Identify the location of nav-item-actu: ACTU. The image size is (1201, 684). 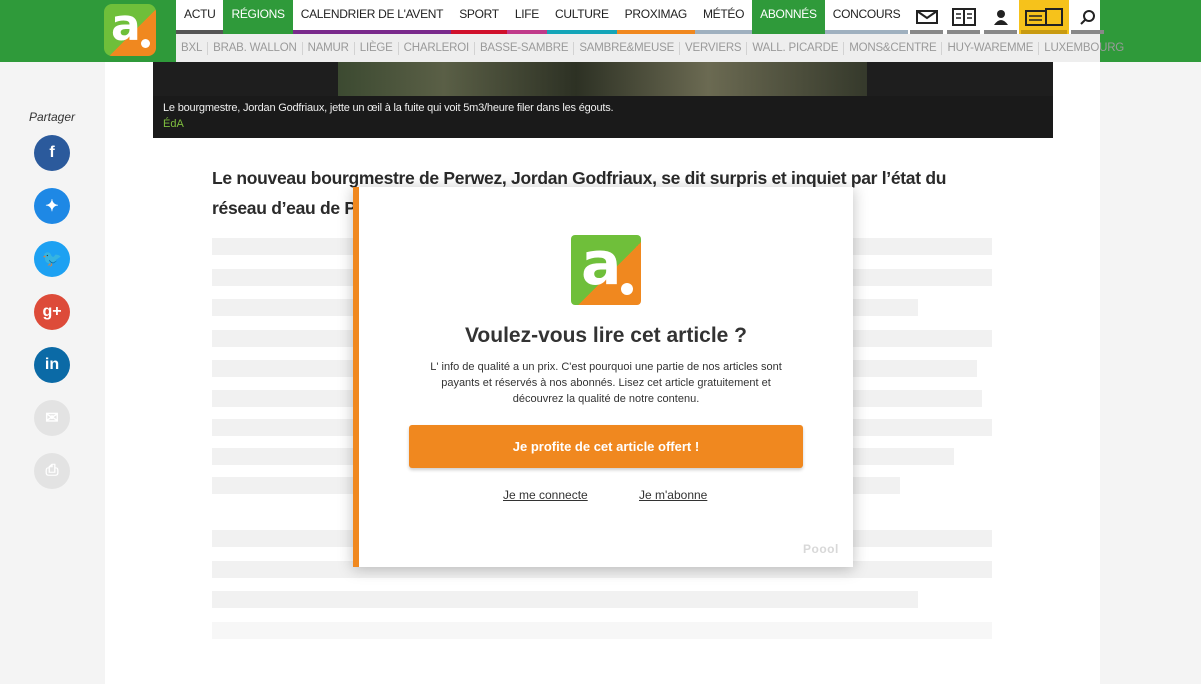
(200, 17).